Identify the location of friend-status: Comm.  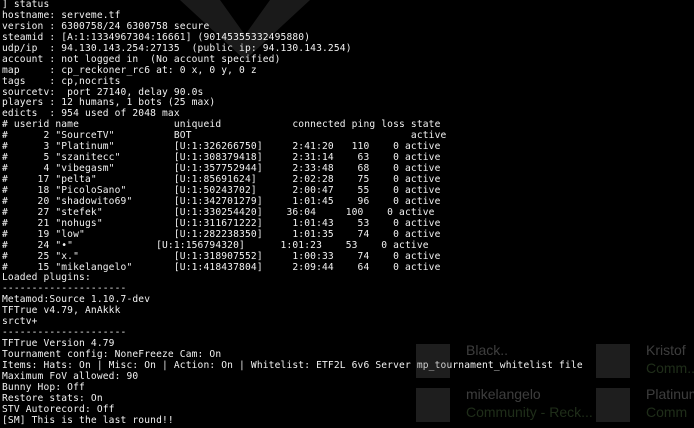
(667, 412).